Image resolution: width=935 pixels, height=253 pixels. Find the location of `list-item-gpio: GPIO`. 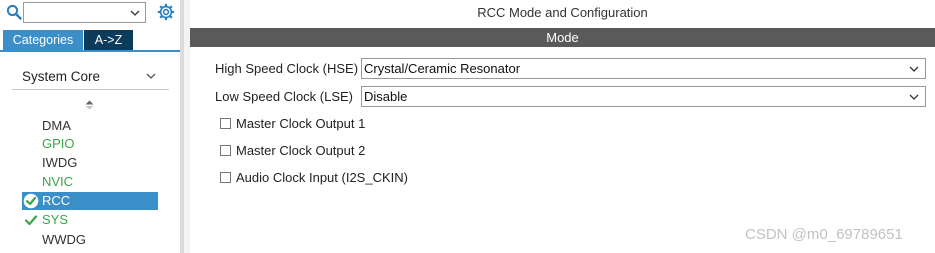

list-item-gpio: GPIO is located at coordinates (90, 144).